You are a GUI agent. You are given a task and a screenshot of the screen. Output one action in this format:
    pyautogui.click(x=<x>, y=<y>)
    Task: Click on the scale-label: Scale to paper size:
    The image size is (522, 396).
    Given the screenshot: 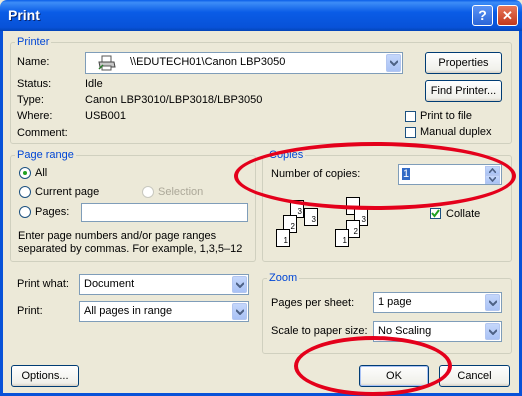 What is the action you would take?
    pyautogui.click(x=319, y=331)
    